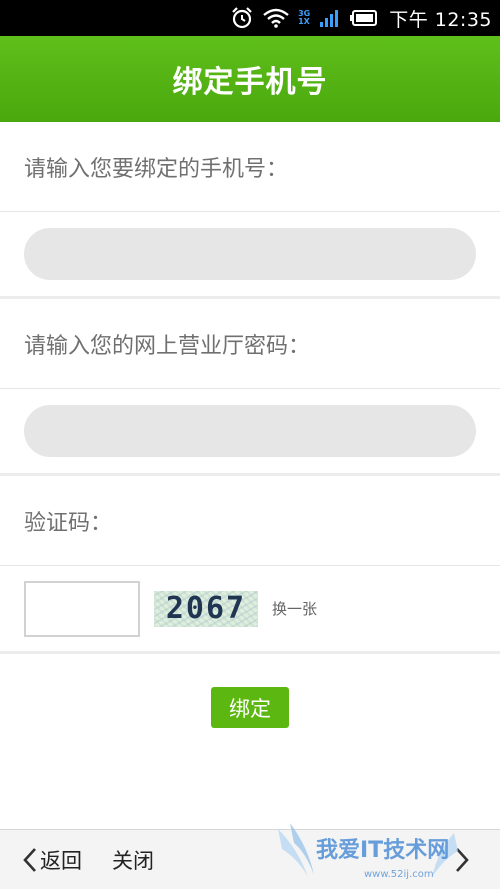  Describe the element at coordinates (304, 21) in the screenshot. I see `network-1x-label: 1X` at that location.